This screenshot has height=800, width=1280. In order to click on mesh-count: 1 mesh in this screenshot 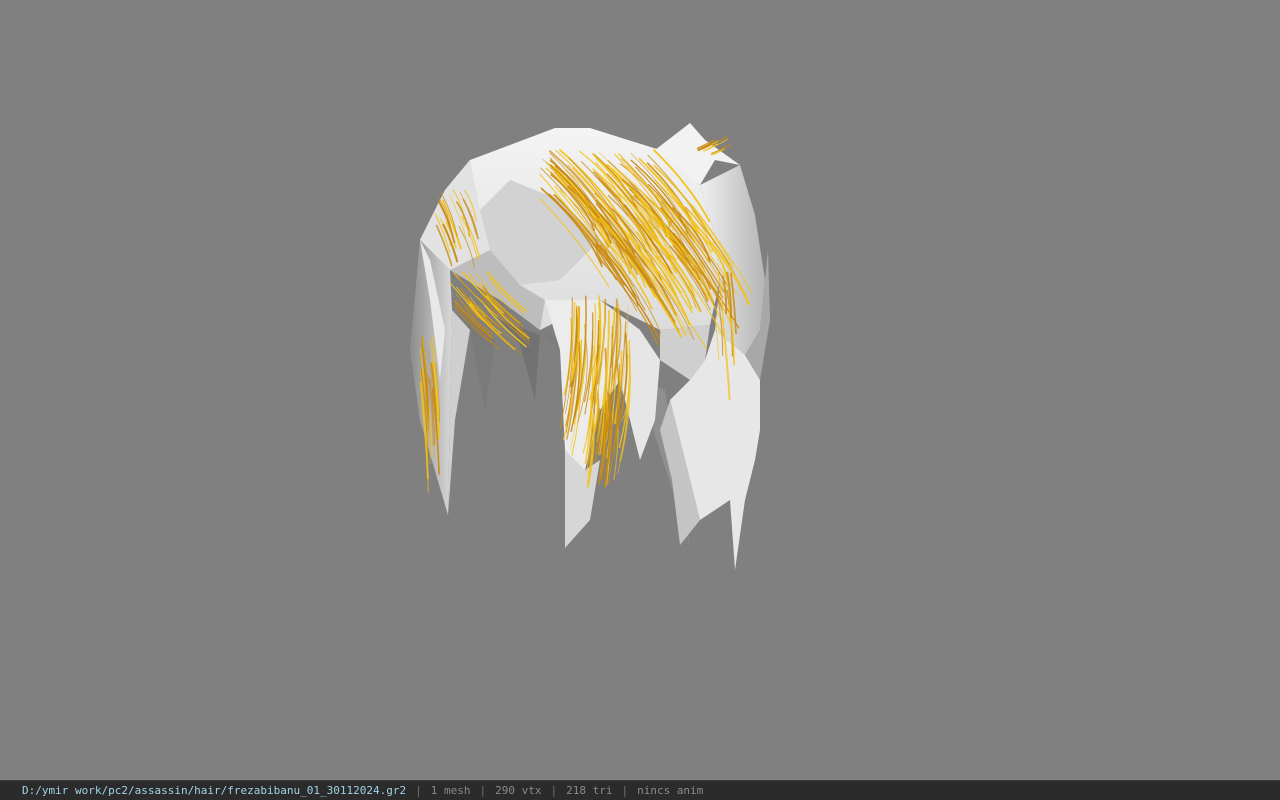, I will do `click(450, 790)`.